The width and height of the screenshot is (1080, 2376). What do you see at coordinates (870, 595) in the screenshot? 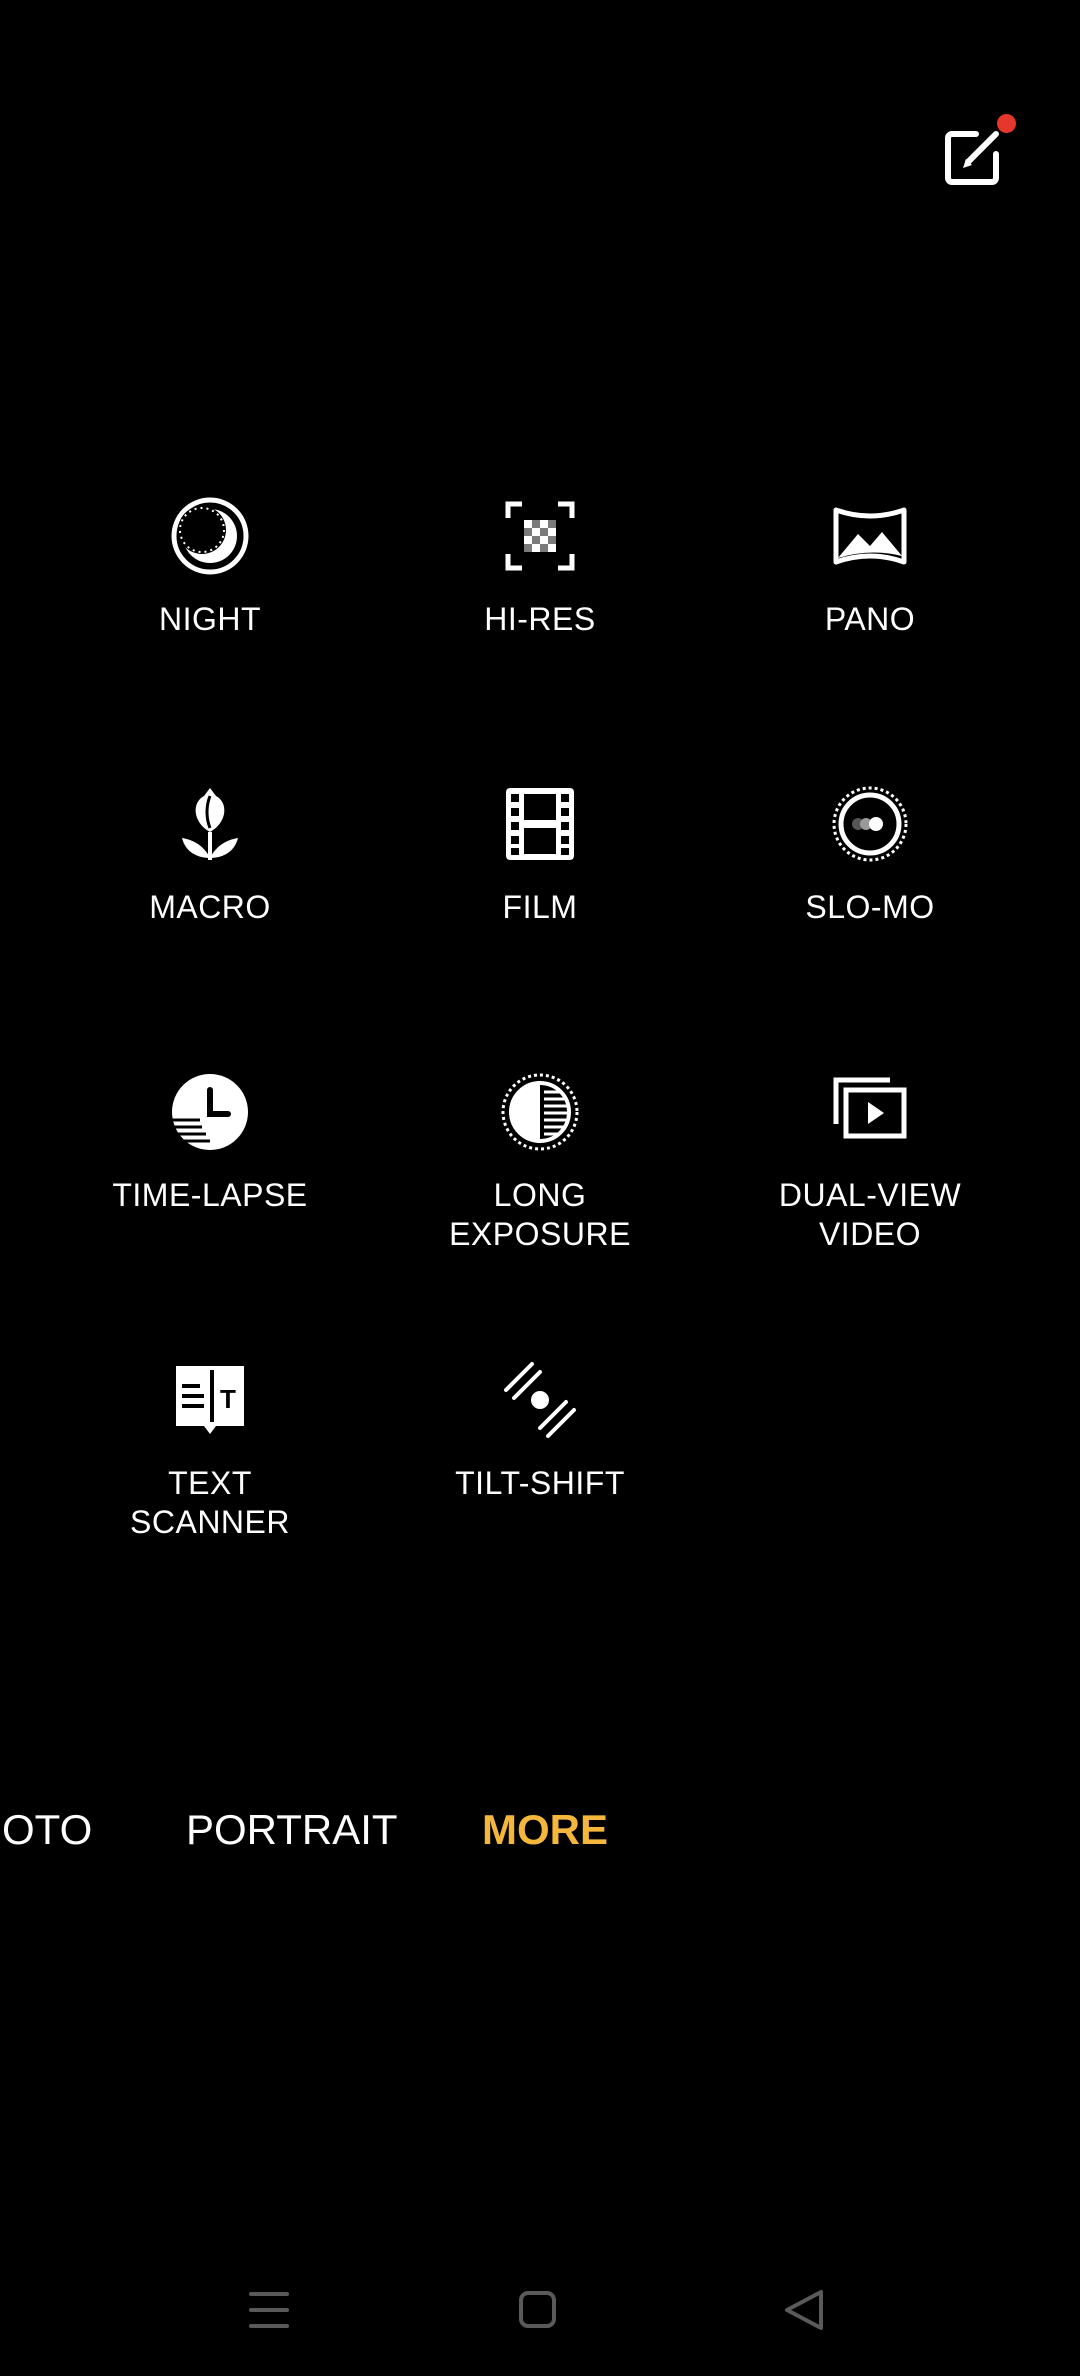
I see `mode-pano: PANO` at bounding box center [870, 595].